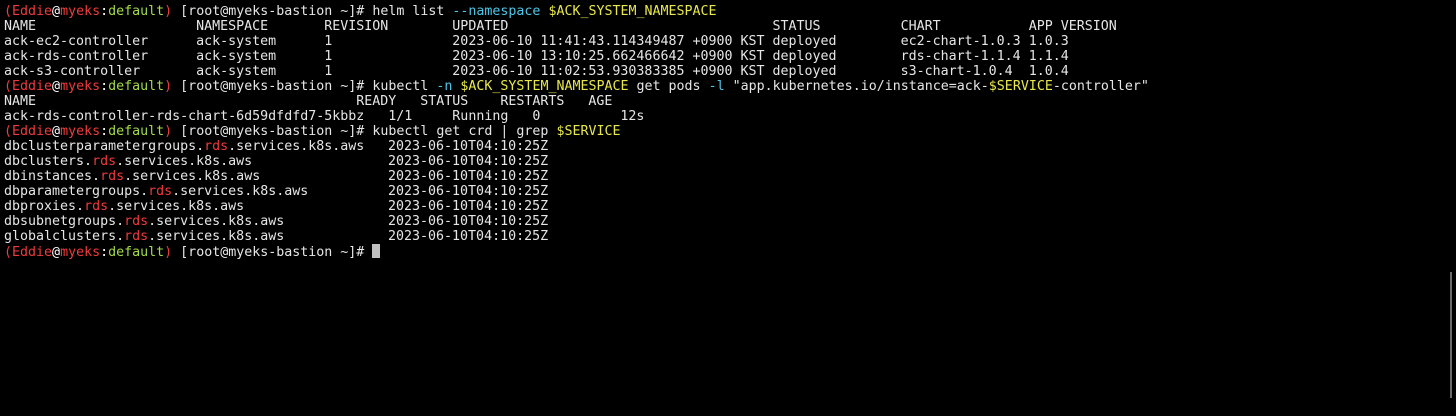 This screenshot has width=1456, height=416. I want to click on crd-name-prefix: dbproxies., so click(44, 206).